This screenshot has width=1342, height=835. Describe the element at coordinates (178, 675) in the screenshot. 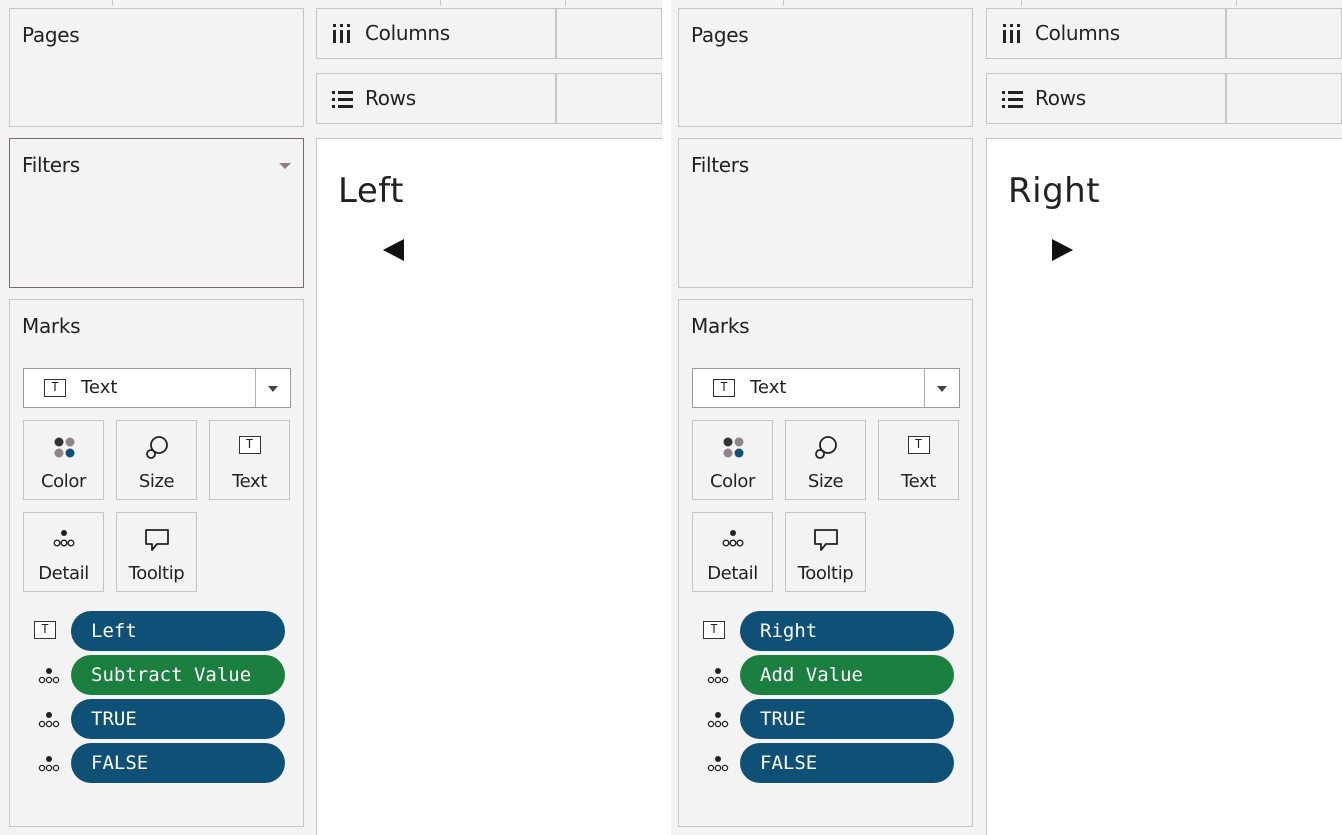

I see `field-pill: Subtract Value` at that location.